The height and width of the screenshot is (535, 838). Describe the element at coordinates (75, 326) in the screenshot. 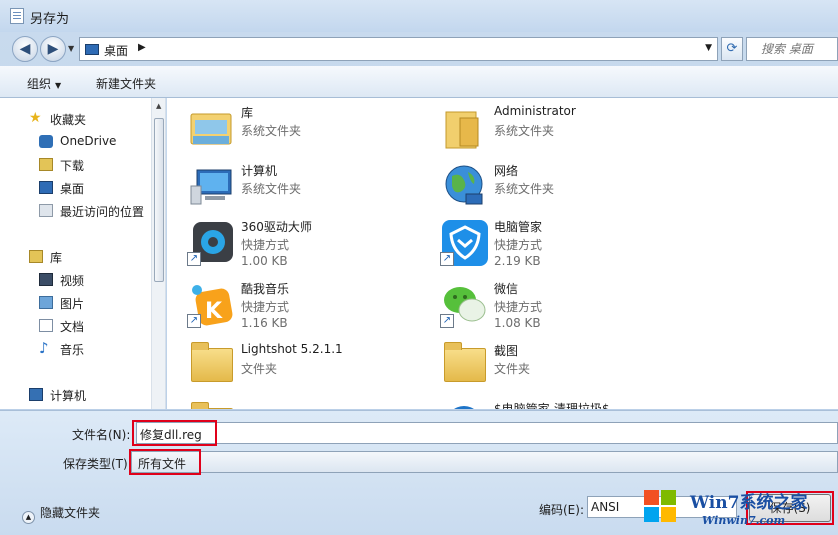

I see `nav-item-documents: 文档` at that location.